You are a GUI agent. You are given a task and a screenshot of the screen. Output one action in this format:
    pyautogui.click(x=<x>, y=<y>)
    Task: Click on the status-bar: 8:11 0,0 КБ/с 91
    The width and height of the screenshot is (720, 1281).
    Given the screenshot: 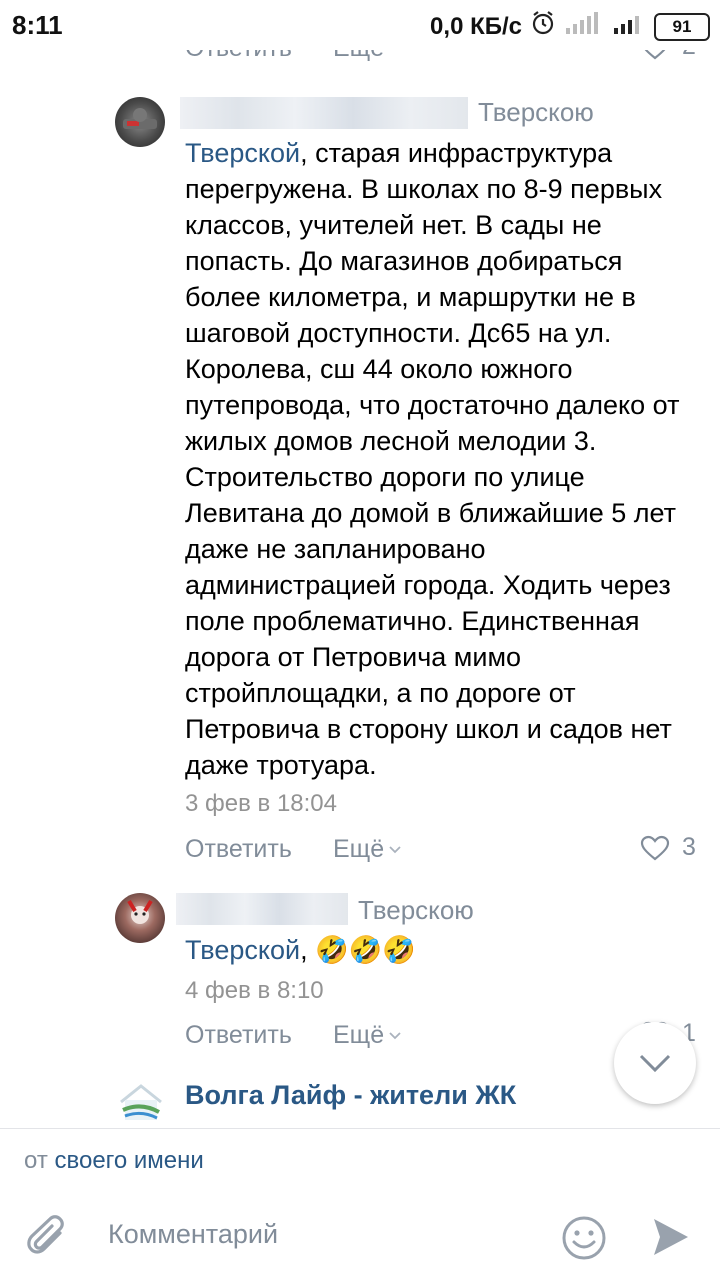 What is the action you would take?
    pyautogui.click(x=360, y=25)
    